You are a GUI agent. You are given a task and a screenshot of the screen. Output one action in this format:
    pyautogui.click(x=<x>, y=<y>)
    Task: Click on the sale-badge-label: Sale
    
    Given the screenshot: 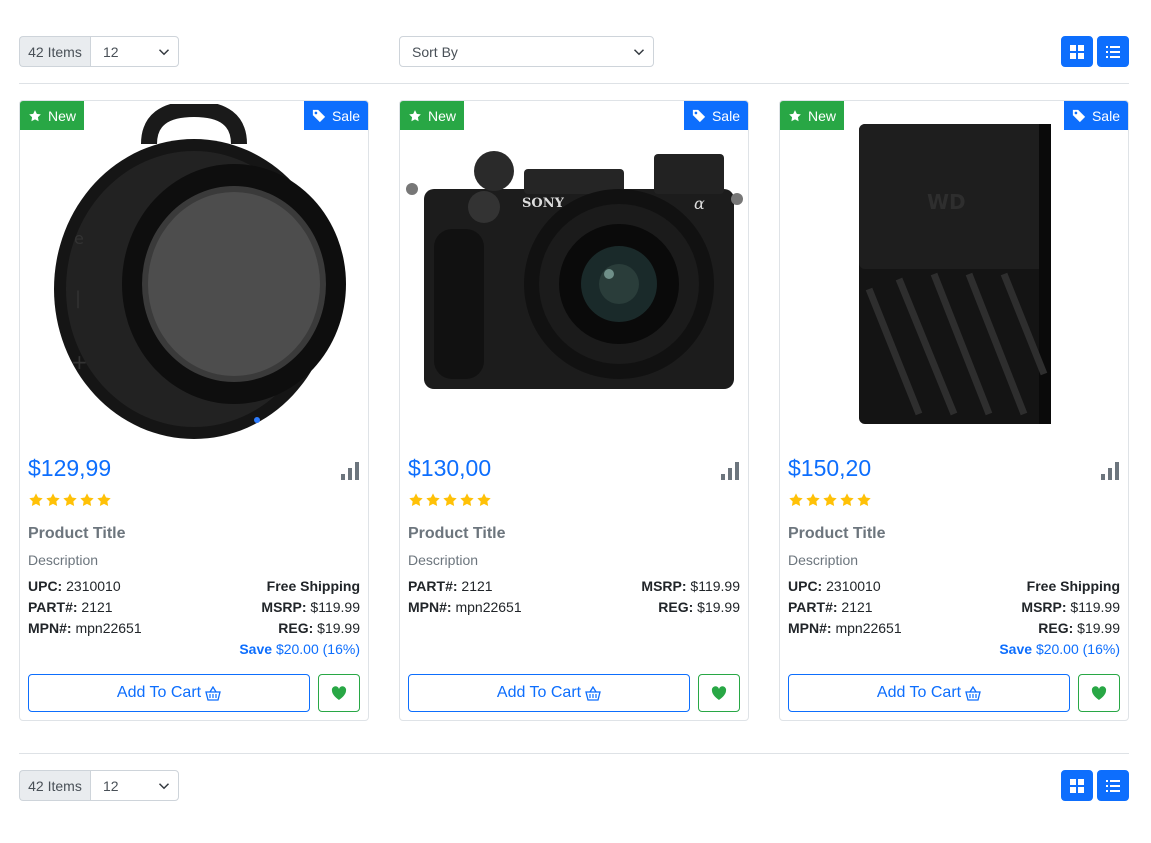 What is the action you would take?
    pyautogui.click(x=725, y=115)
    